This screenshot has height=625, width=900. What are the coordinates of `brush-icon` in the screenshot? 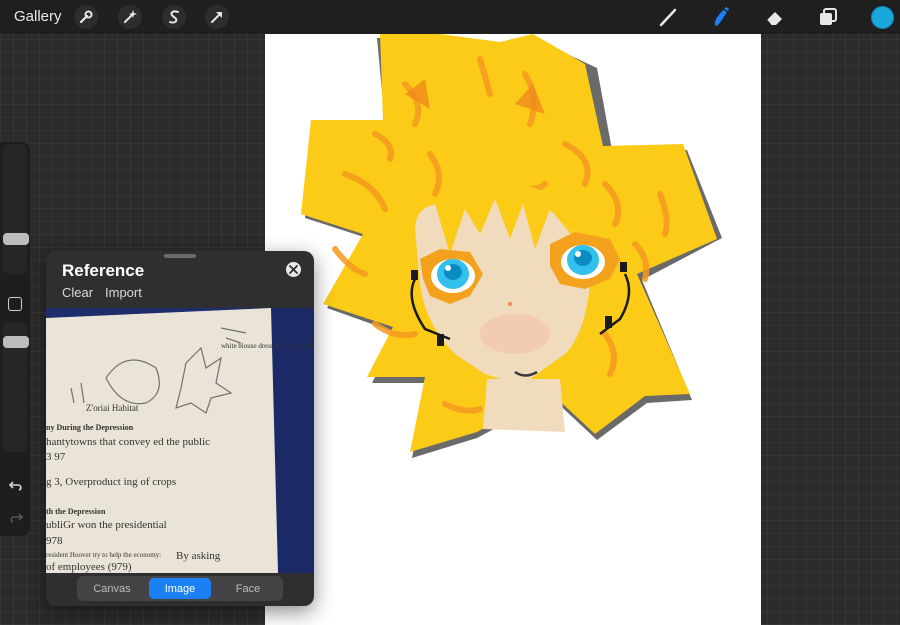 It's located at (668, 17).